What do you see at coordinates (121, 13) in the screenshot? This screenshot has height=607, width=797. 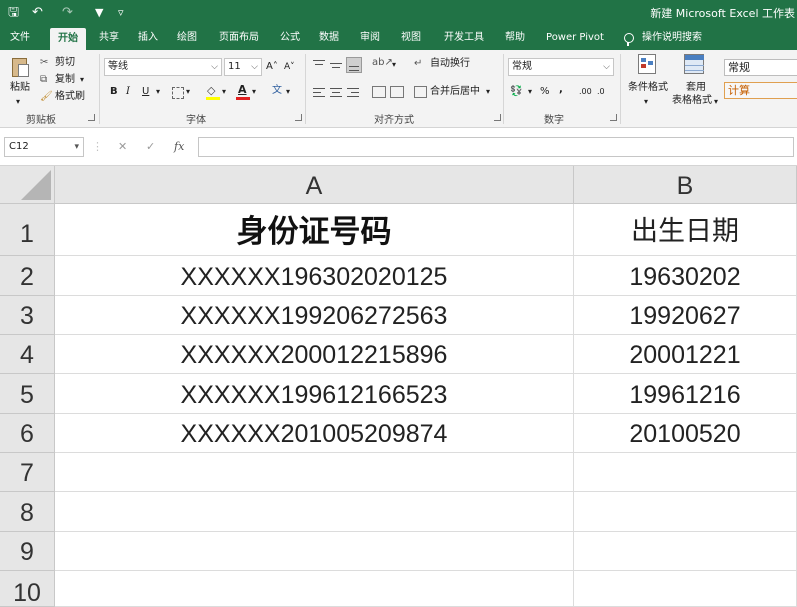 I see `customize-icon: ▿` at bounding box center [121, 13].